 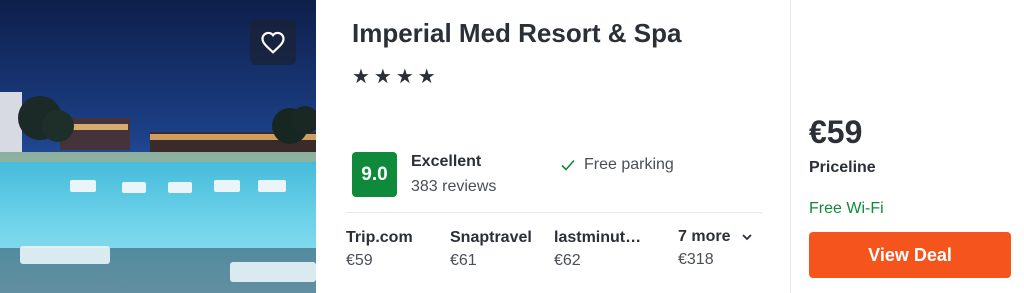 I want to click on provider-price: €62, so click(x=567, y=260).